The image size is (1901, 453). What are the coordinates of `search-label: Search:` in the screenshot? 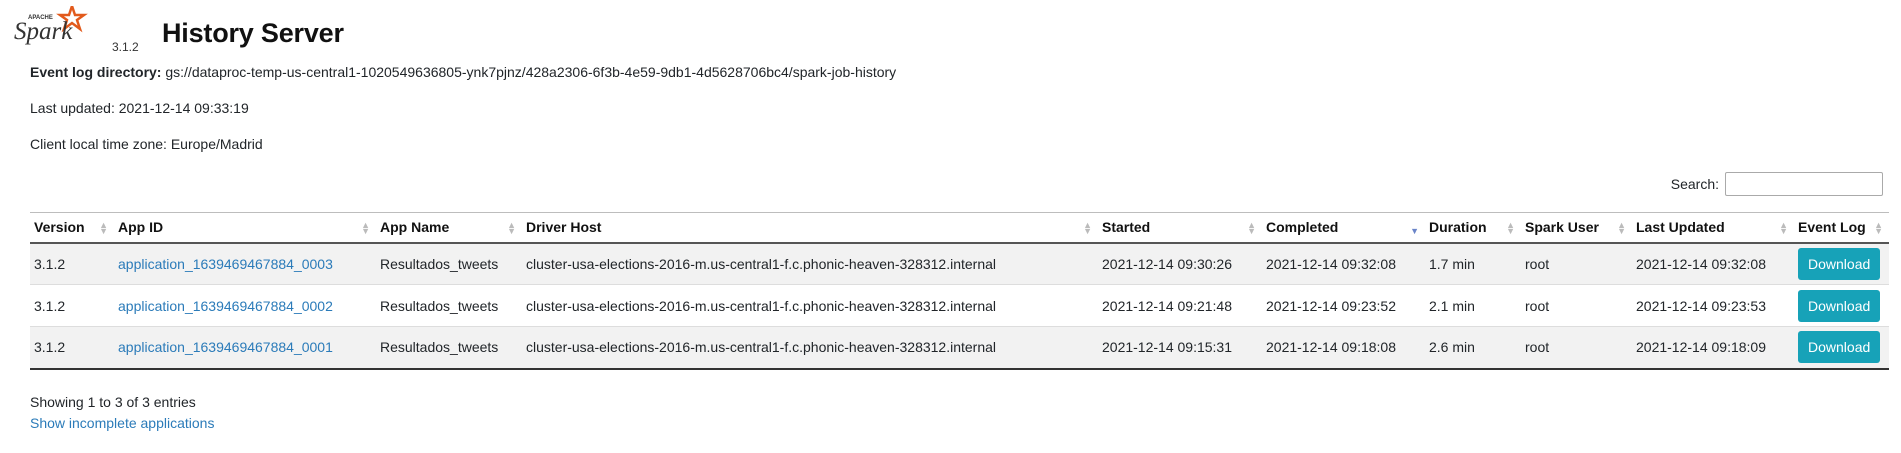 It's located at (1694, 184).